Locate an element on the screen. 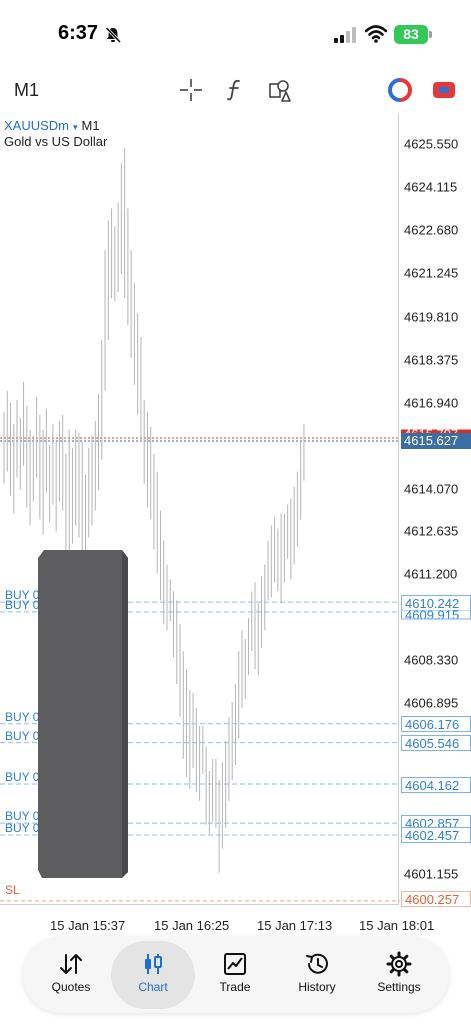  order-price-tag: 4604.162 is located at coordinates (436, 785).